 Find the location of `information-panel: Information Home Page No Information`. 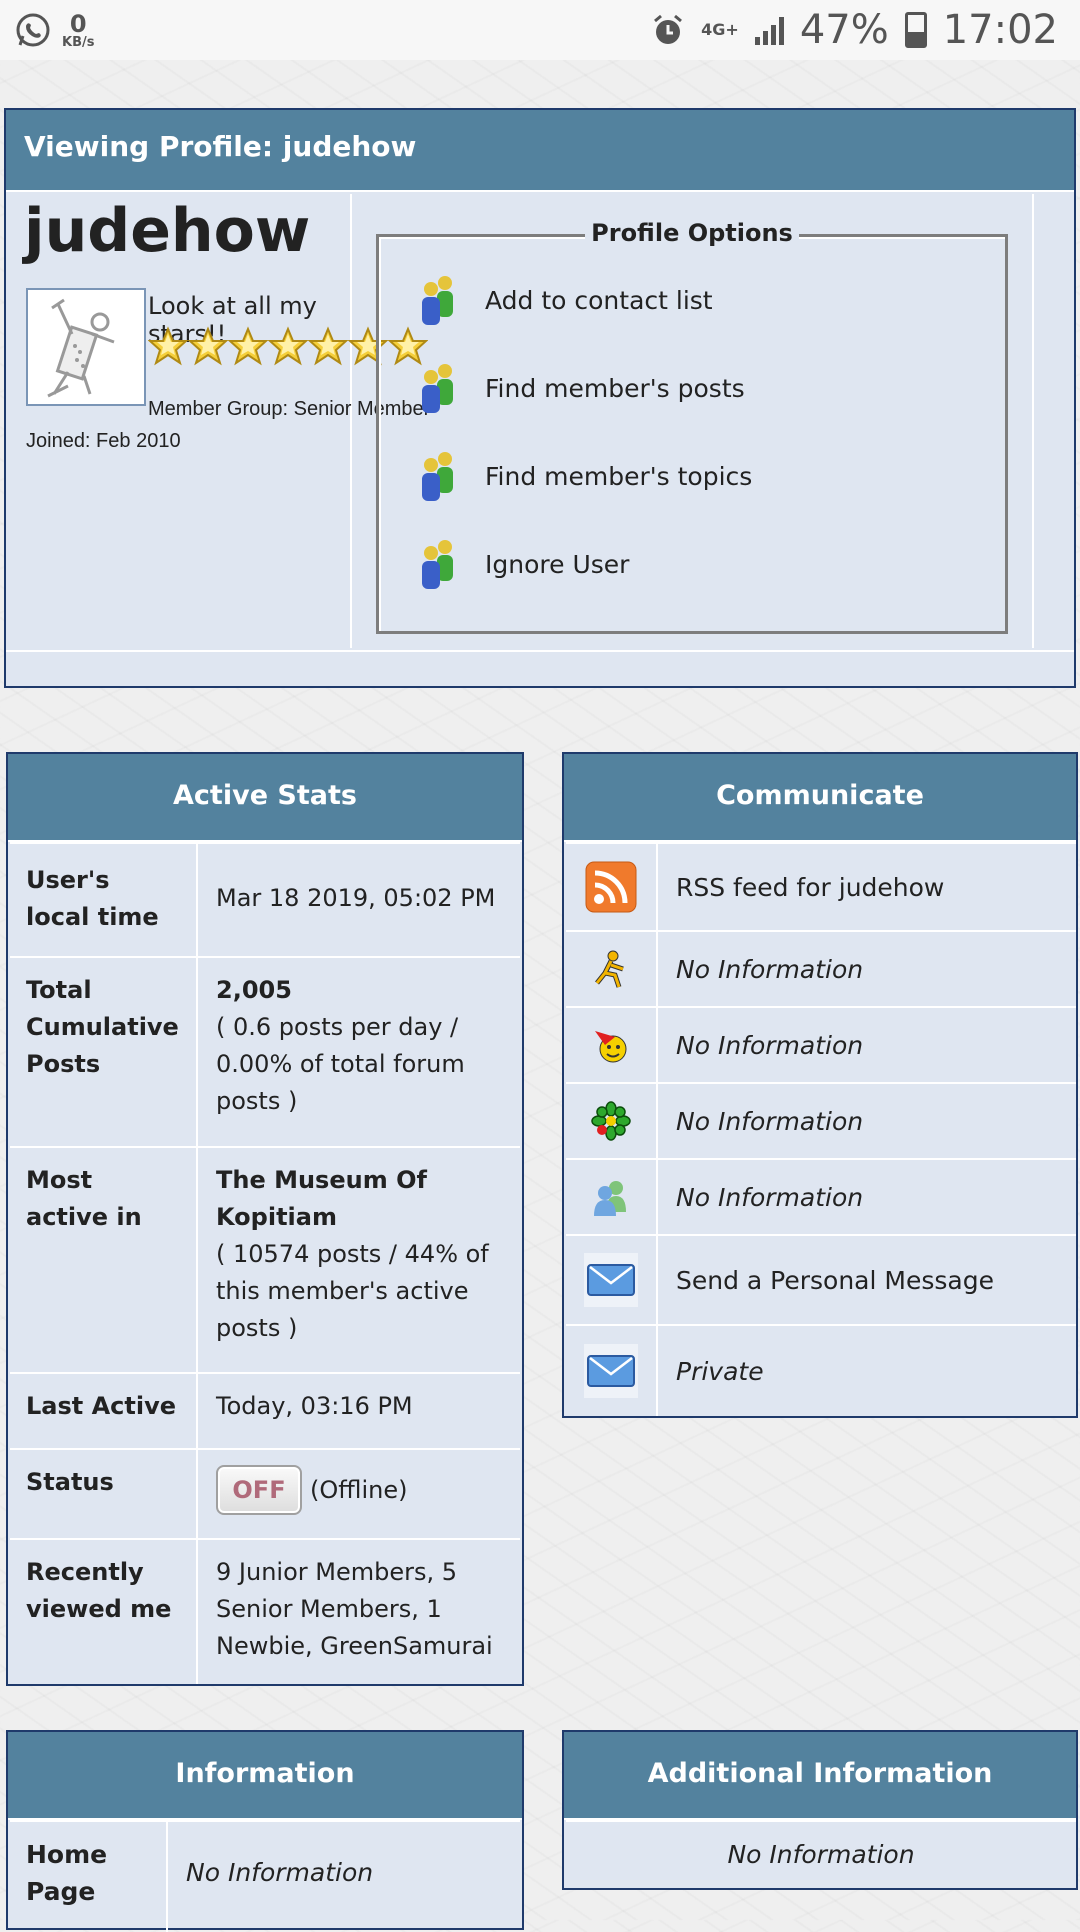

information-panel: Information Home Page No Information is located at coordinates (265, 1831).